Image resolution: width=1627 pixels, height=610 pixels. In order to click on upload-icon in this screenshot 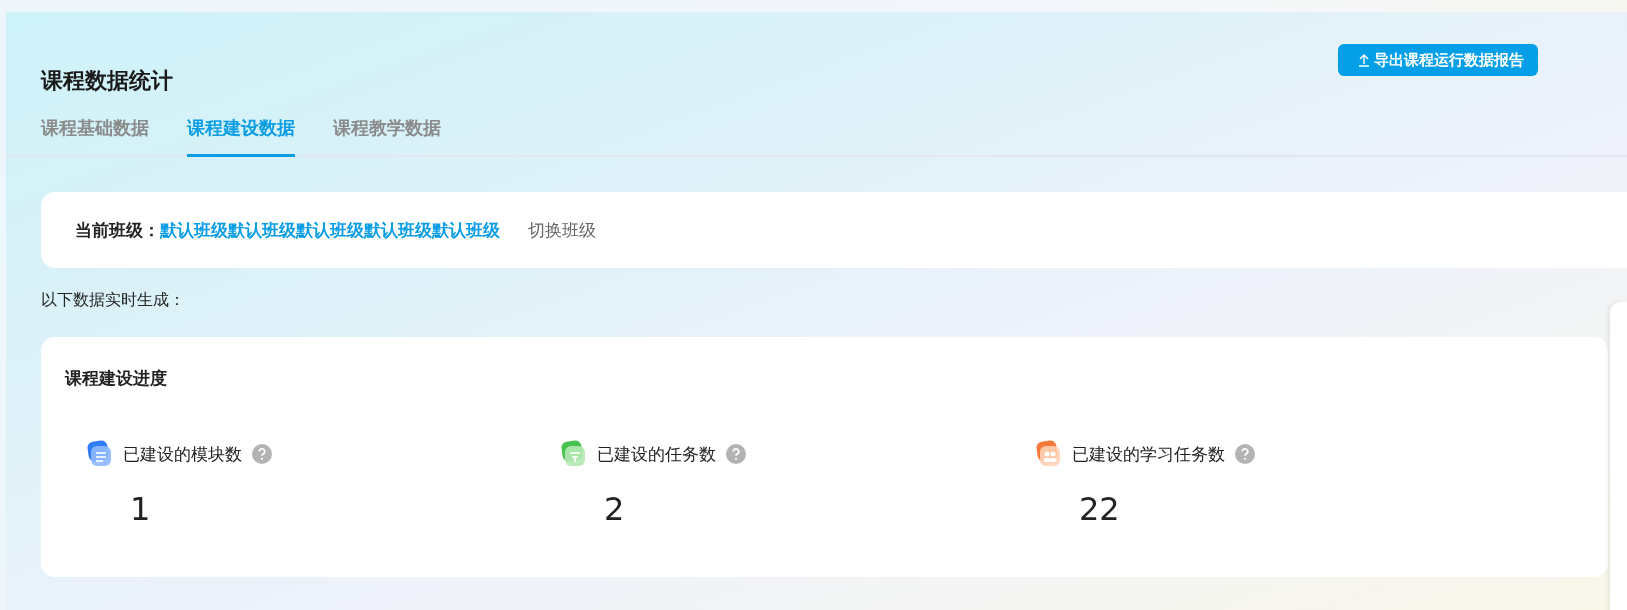, I will do `click(1364, 60)`.